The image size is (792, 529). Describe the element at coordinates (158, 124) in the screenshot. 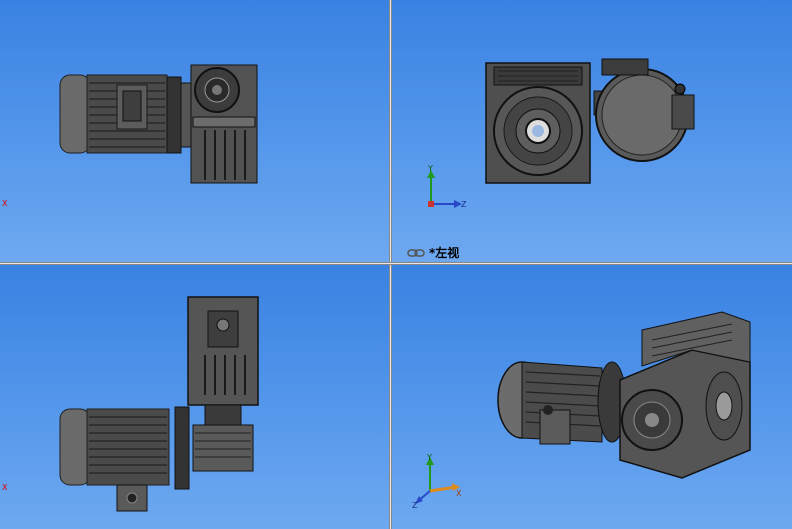

I see `gear-motor-front-view` at that location.